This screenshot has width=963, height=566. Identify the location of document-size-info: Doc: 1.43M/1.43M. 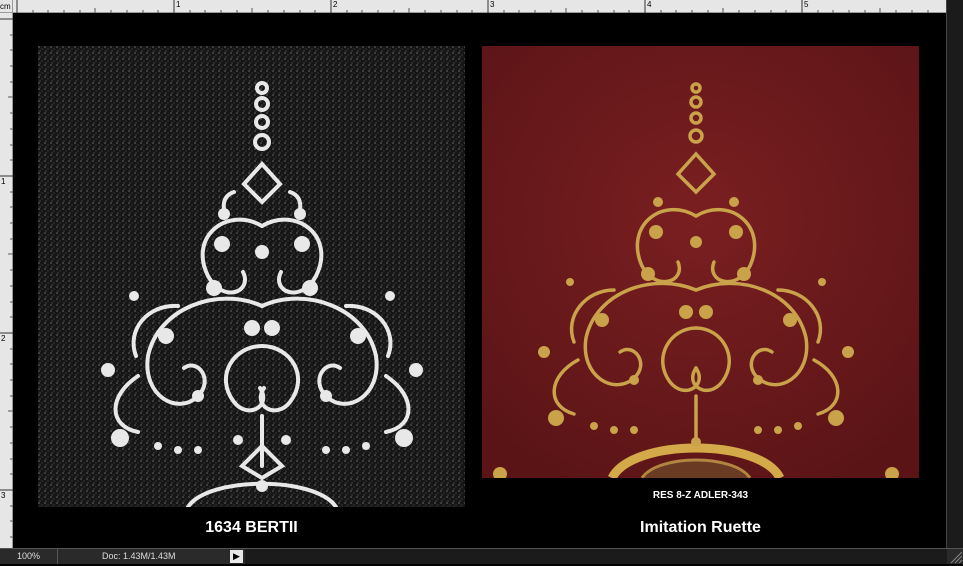
(139, 556).